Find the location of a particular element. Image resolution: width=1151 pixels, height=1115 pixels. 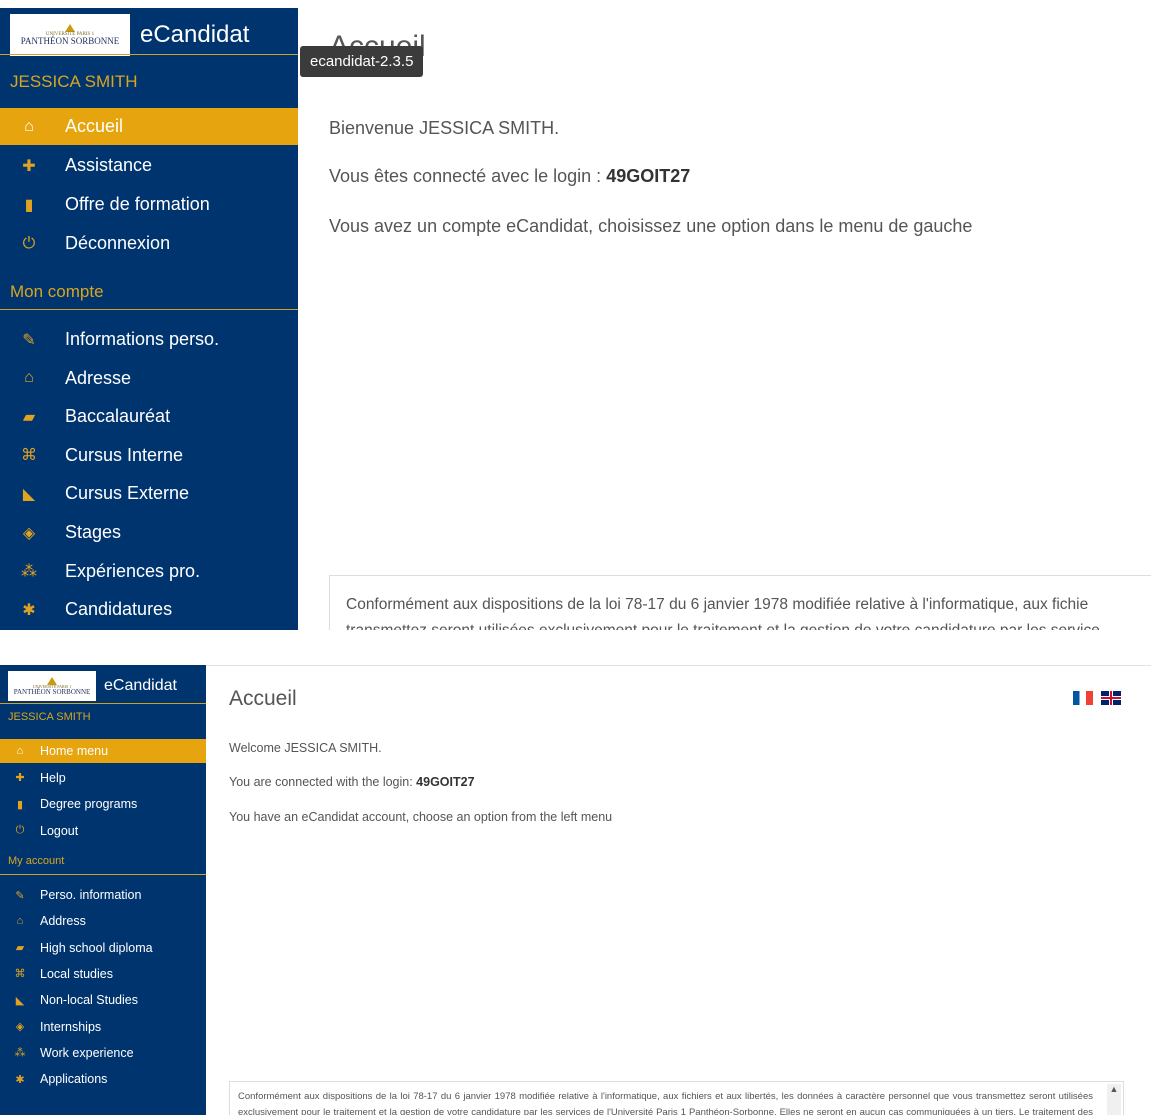

sidebar-item: ◈ Stages is located at coordinates (149, 532).